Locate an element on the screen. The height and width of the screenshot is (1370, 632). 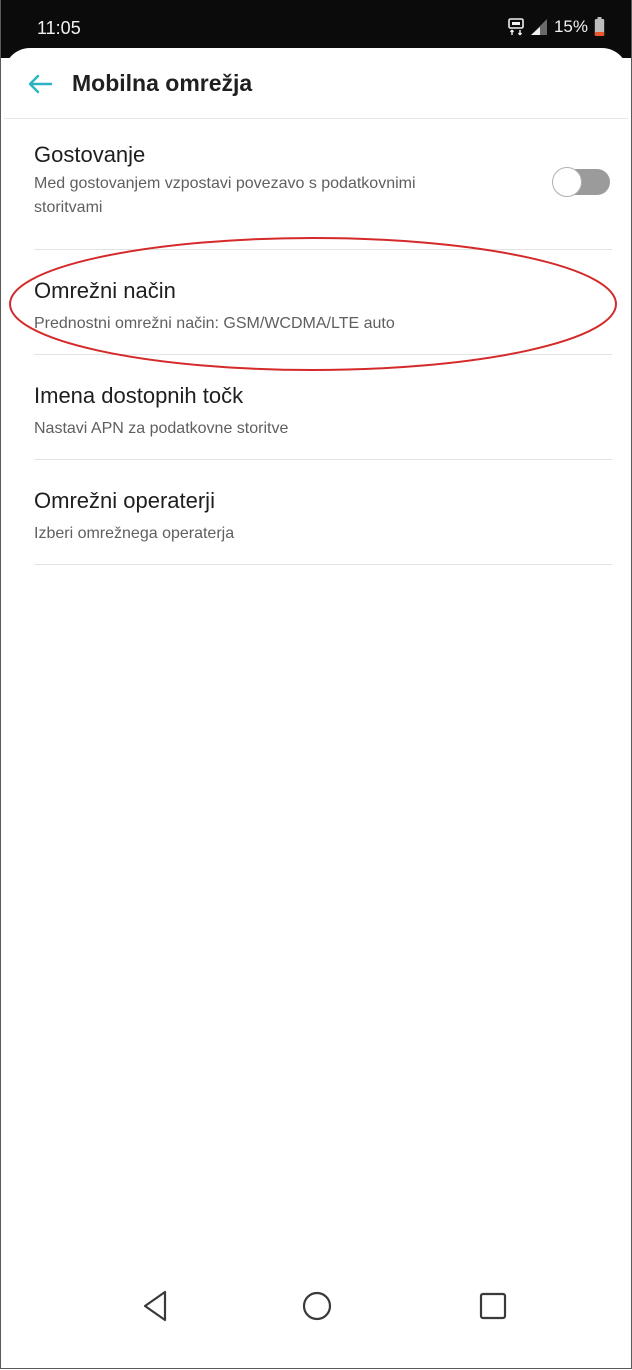
status-icons: 15% is located at coordinates (556, 27).